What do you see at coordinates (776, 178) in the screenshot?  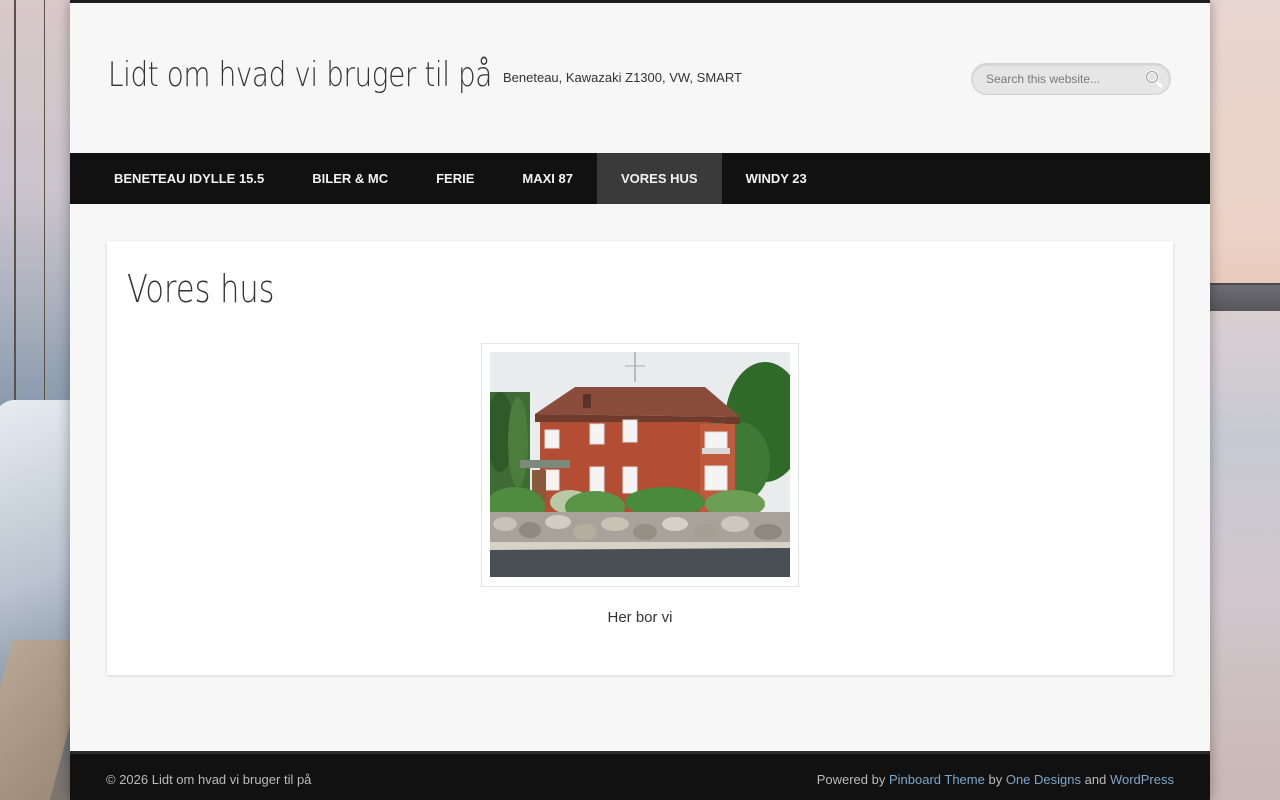 I see `nav-item-windy-23: WINDY 23` at bounding box center [776, 178].